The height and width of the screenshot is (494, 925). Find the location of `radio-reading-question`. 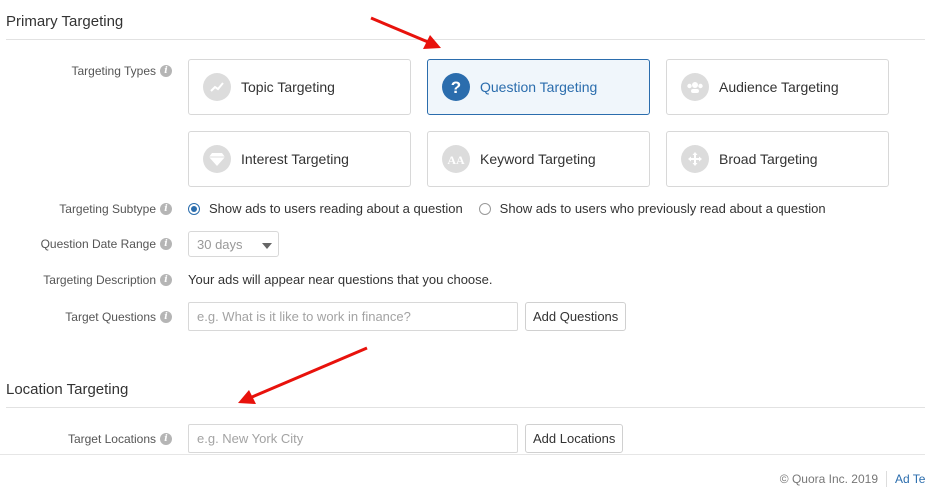

radio-reading-question is located at coordinates (194, 208).